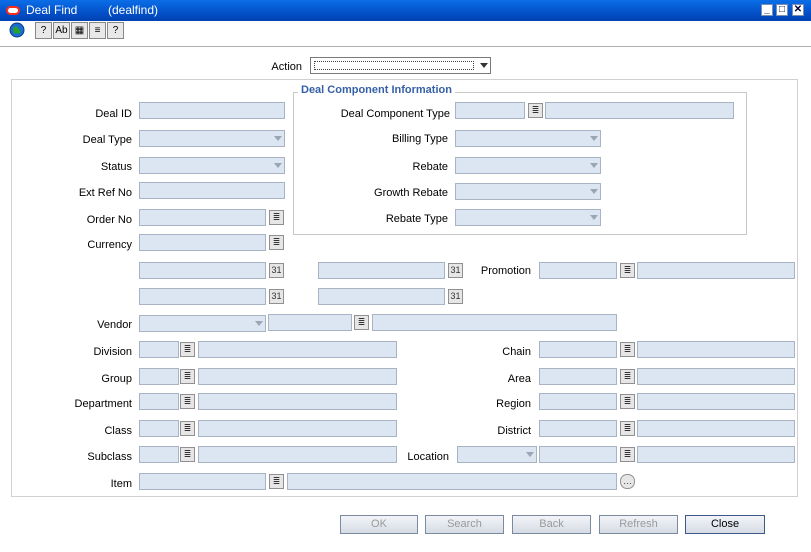  Describe the element at coordinates (61, 30) in the screenshot. I see `spellcheck-icon: Ab` at that location.